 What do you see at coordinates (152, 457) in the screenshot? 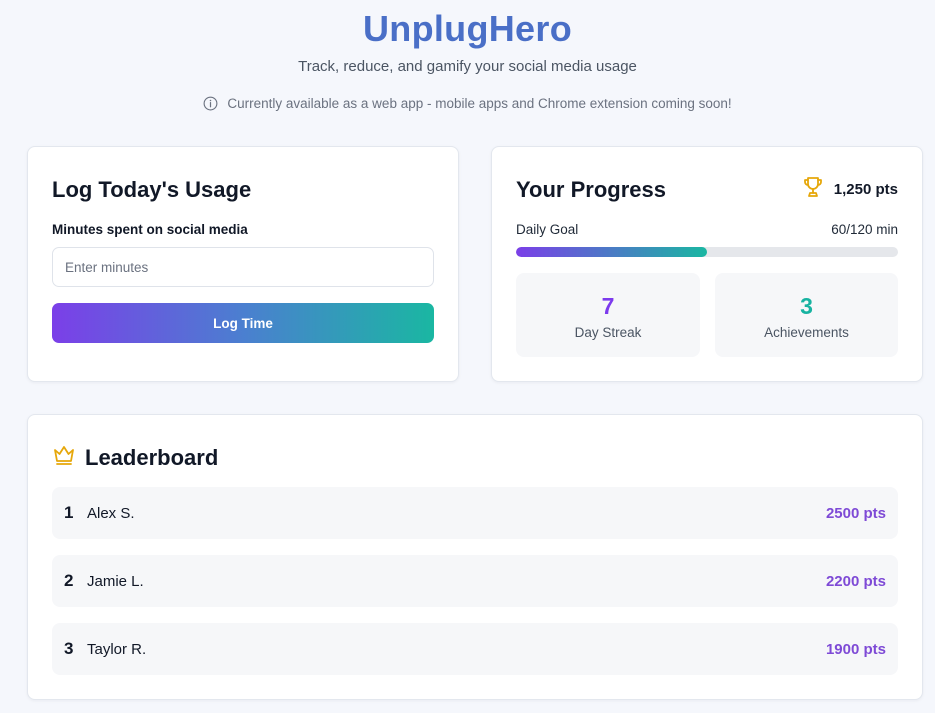
I see `leaderboard-title: Leaderboard` at bounding box center [152, 457].